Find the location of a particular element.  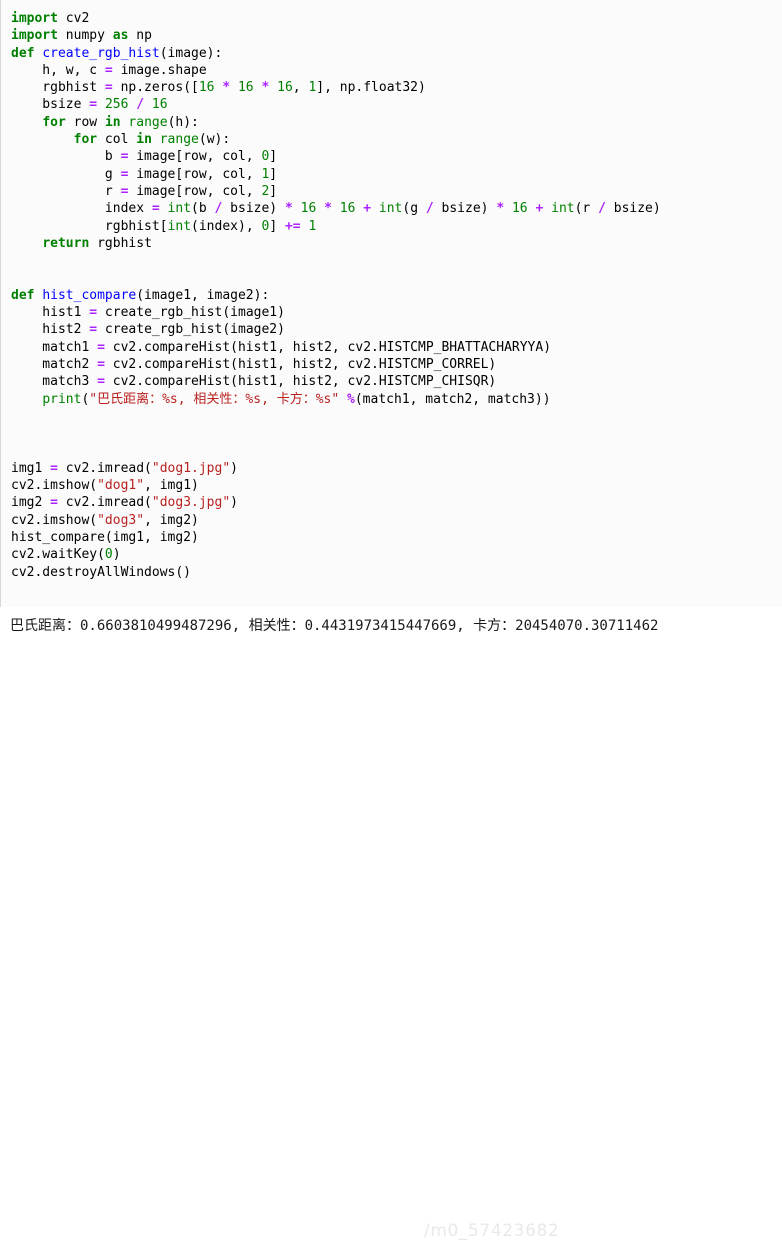

code-token: match1 is located at coordinates (54, 347).